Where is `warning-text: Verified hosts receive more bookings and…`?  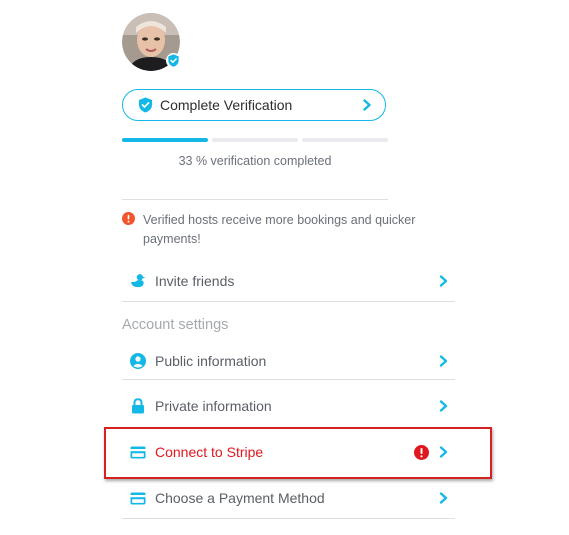 warning-text: Verified hosts receive more bookings and… is located at coordinates (279, 229).